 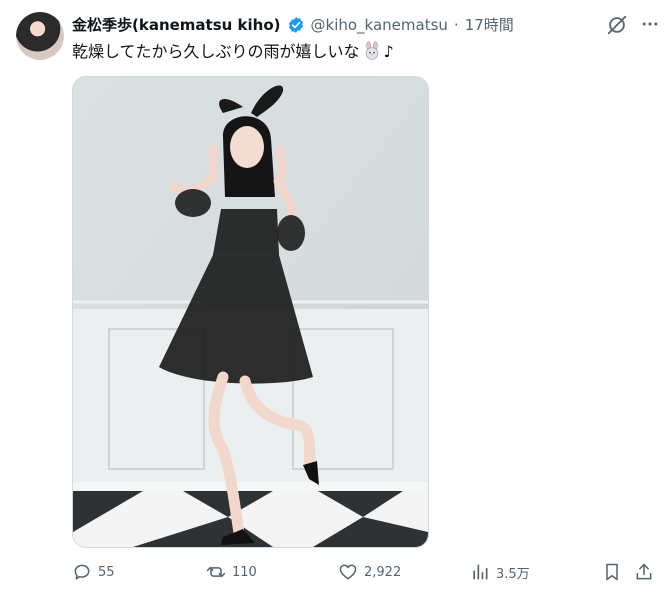 I want to click on bookmark-button, so click(x=612, y=572).